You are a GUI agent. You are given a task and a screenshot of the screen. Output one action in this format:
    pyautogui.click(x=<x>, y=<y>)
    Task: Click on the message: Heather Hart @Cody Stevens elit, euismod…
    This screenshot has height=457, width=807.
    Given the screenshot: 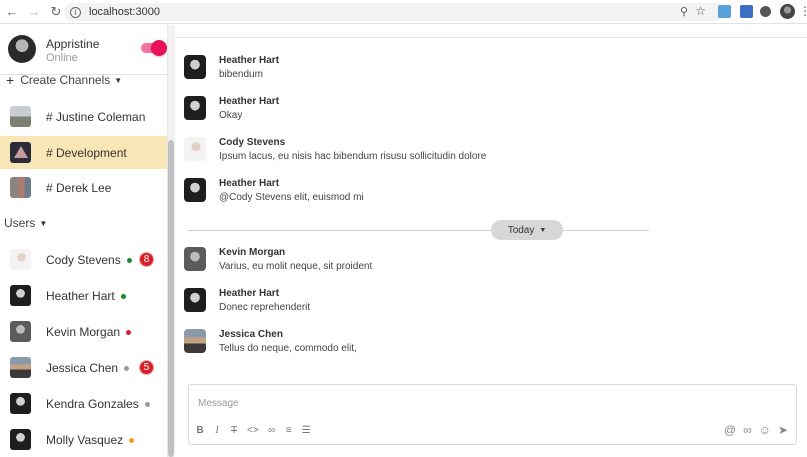 What is the action you would take?
    pyautogui.click(x=464, y=191)
    